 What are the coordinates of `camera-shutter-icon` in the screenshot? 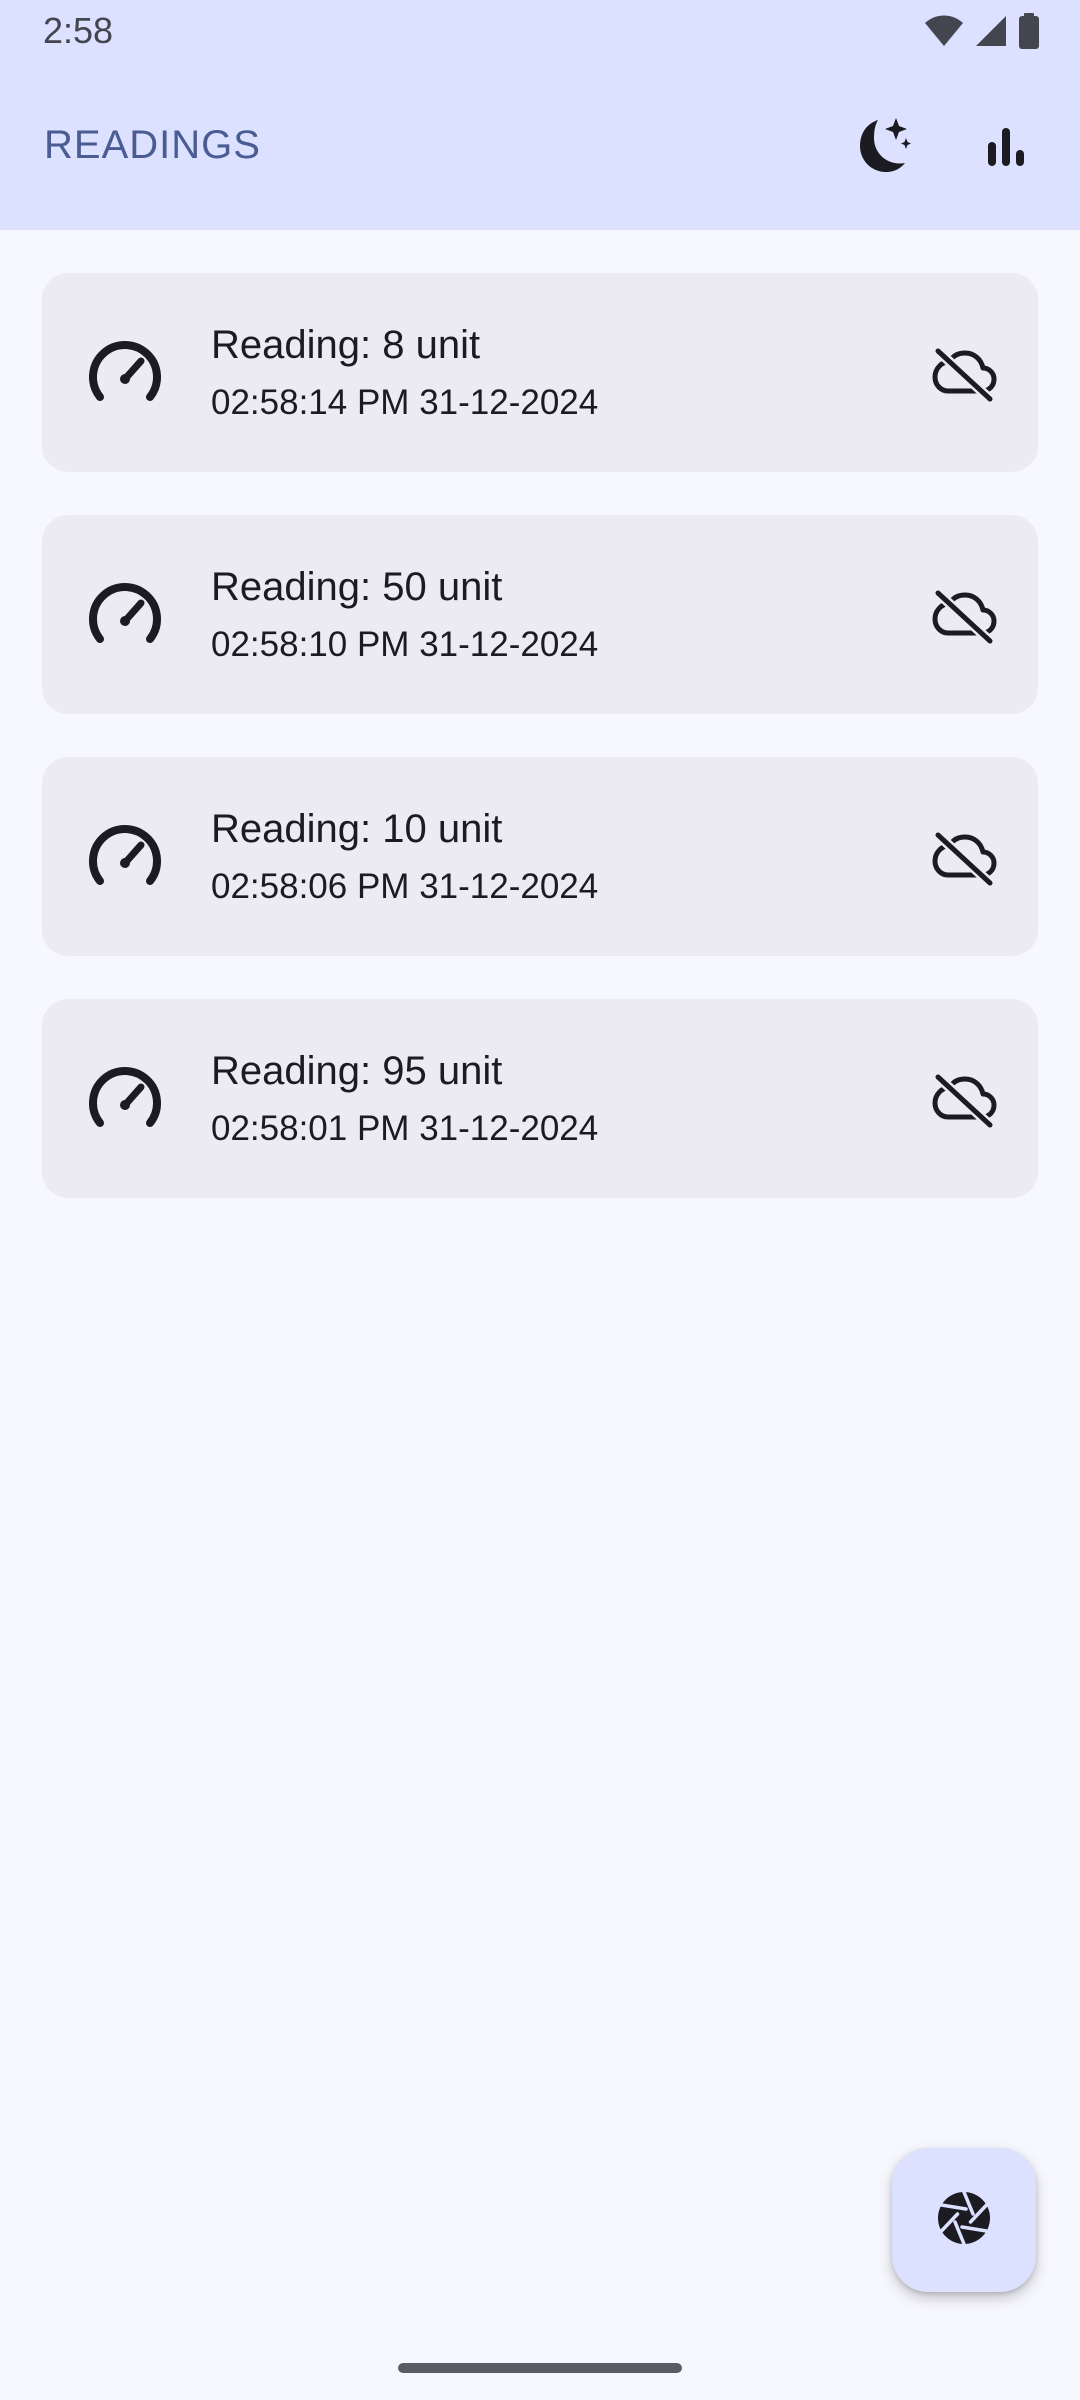 It's located at (964, 2220).